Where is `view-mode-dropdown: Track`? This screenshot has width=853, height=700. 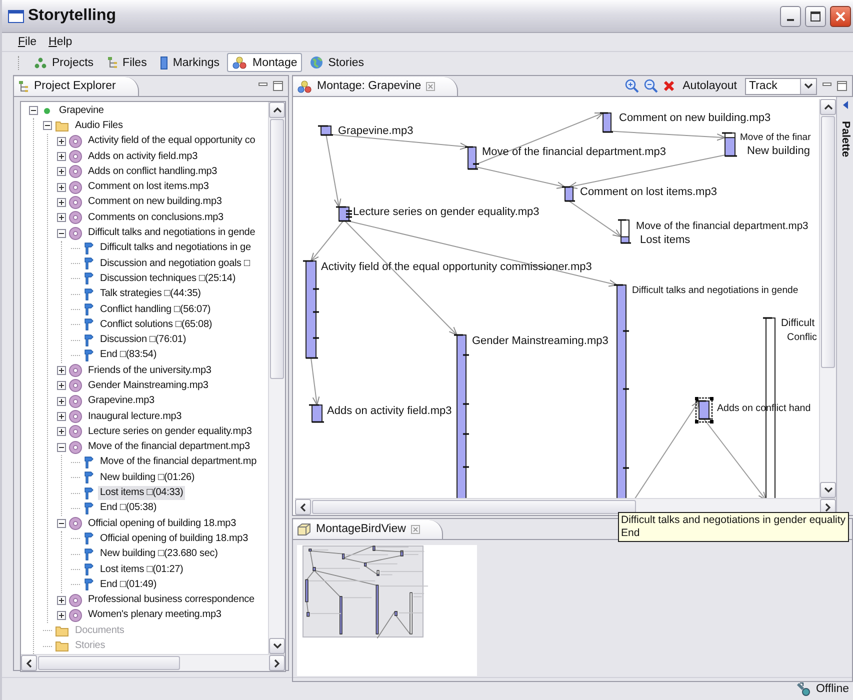 view-mode-dropdown: Track is located at coordinates (781, 86).